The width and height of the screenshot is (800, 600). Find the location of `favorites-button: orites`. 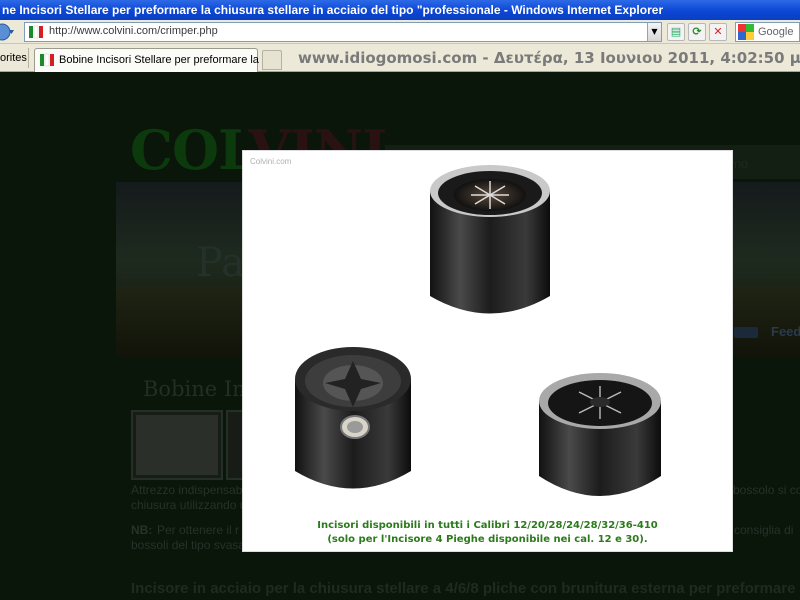

favorites-button: orites is located at coordinates (13, 58).